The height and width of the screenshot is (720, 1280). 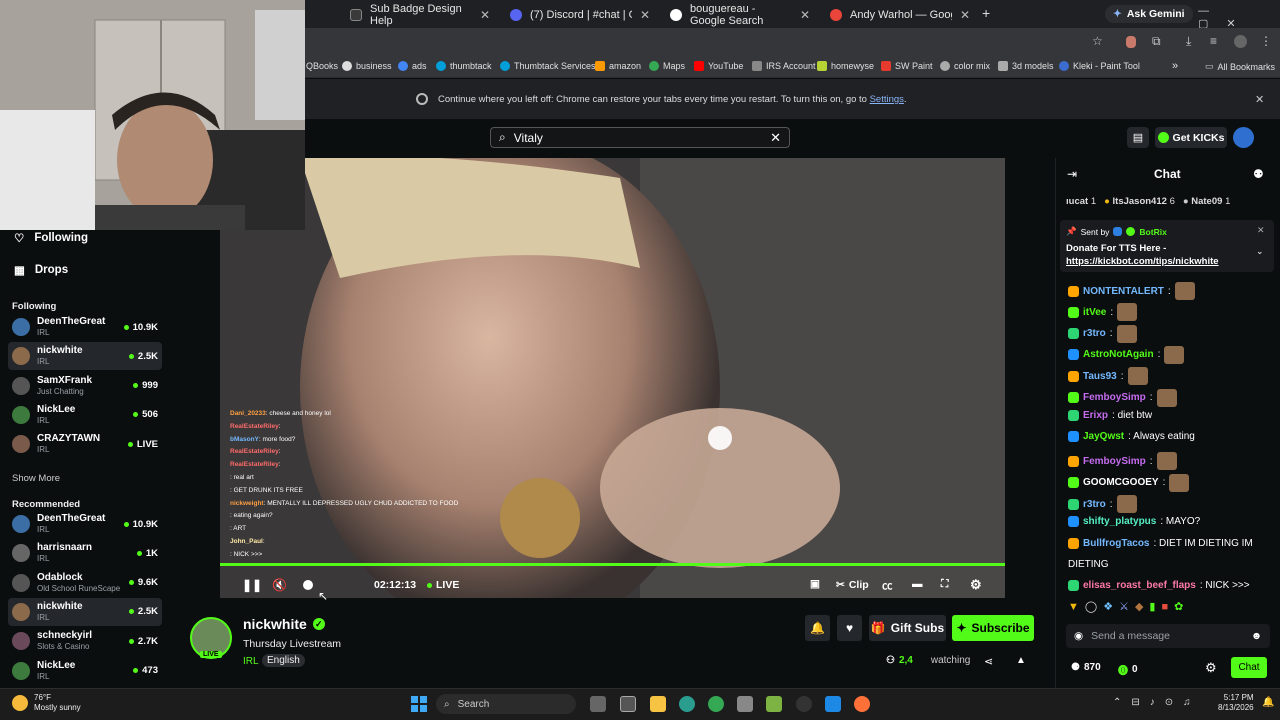 I want to click on nav-drops: ▦ Drops, so click(x=41, y=270).